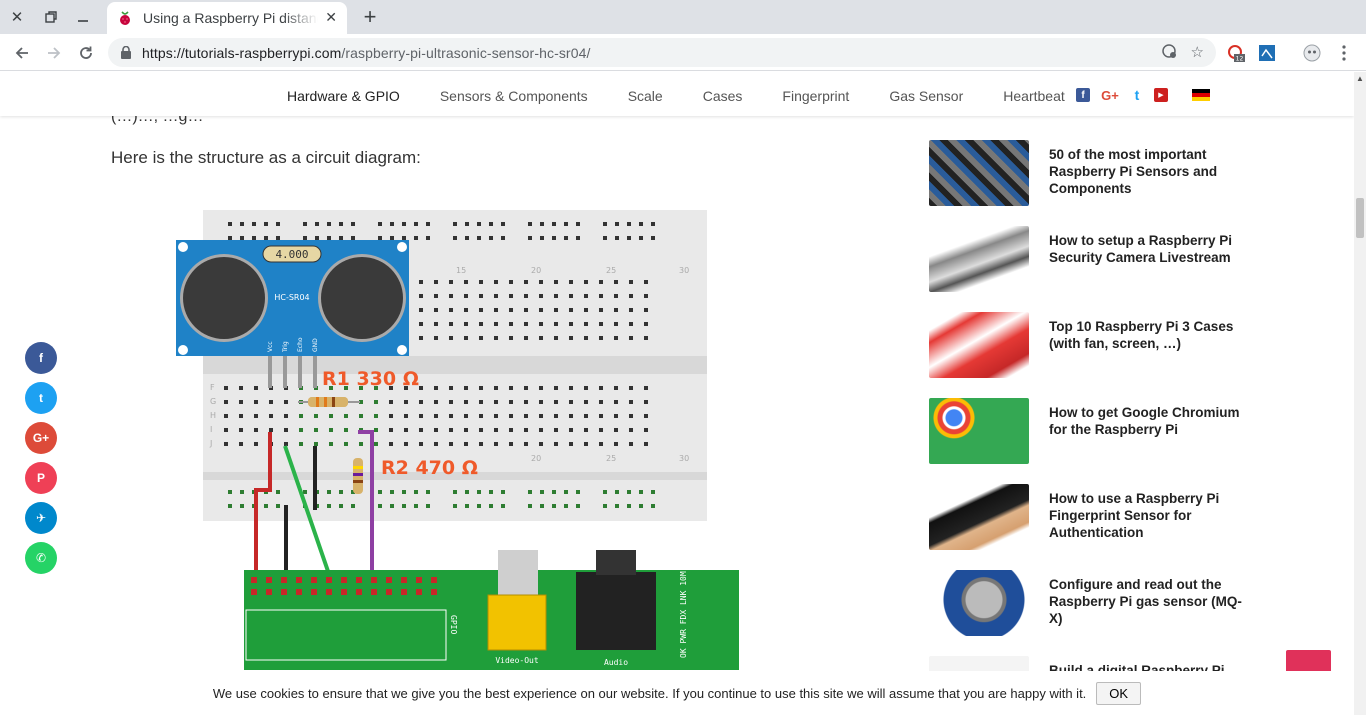 The width and height of the screenshot is (1366, 715). I want to click on youtube-icon: ▶, so click(1161, 95).